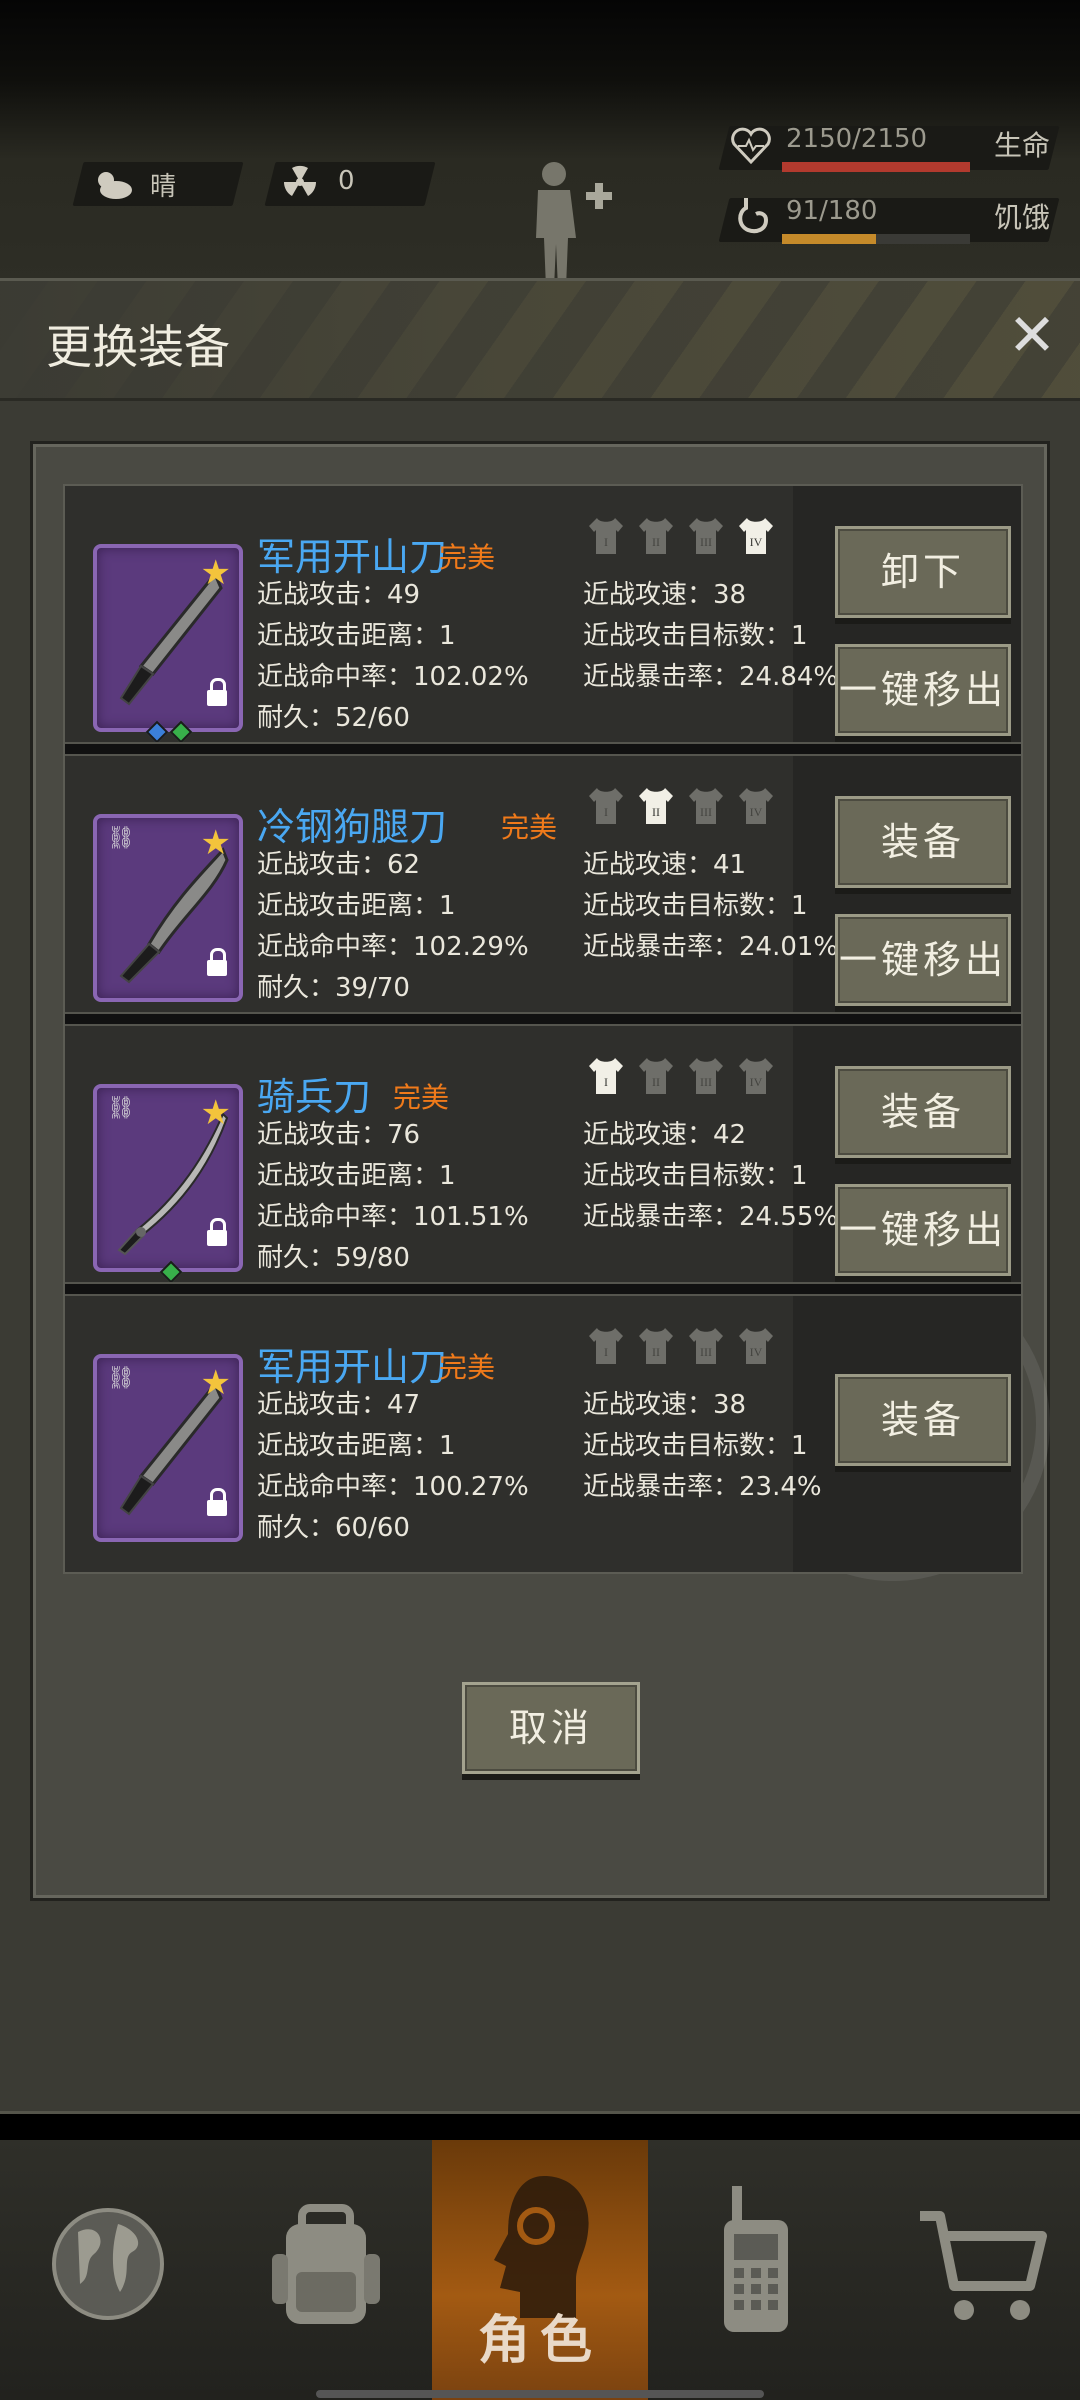 This screenshot has height=2400, width=1080. I want to click on item-attack: 近战攻击：76, so click(339, 1135).